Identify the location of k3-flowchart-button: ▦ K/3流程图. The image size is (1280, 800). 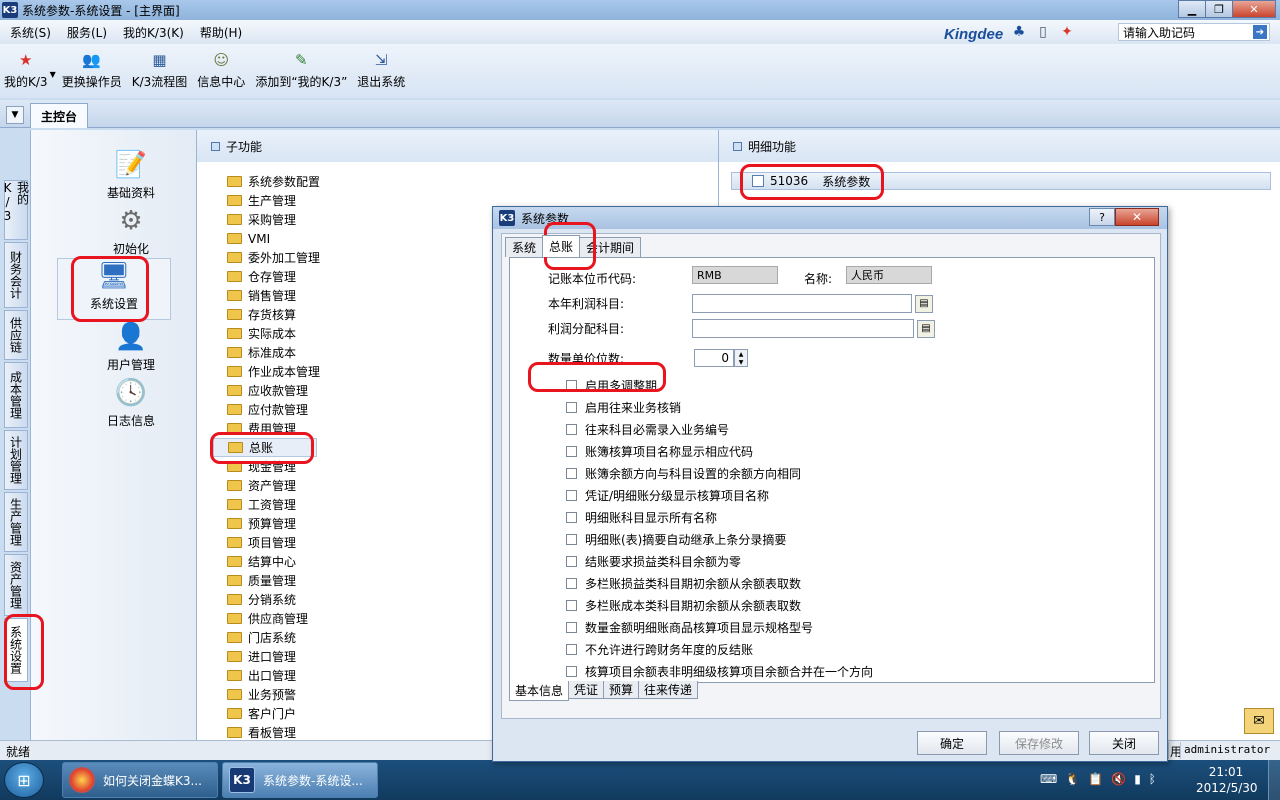
(160, 67).